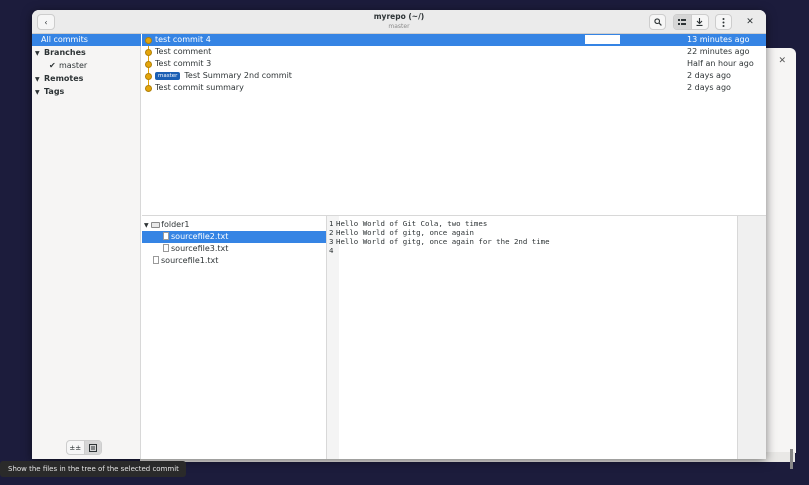 The height and width of the screenshot is (485, 809). I want to click on sidebar-item-label: All commits, so click(64, 39).